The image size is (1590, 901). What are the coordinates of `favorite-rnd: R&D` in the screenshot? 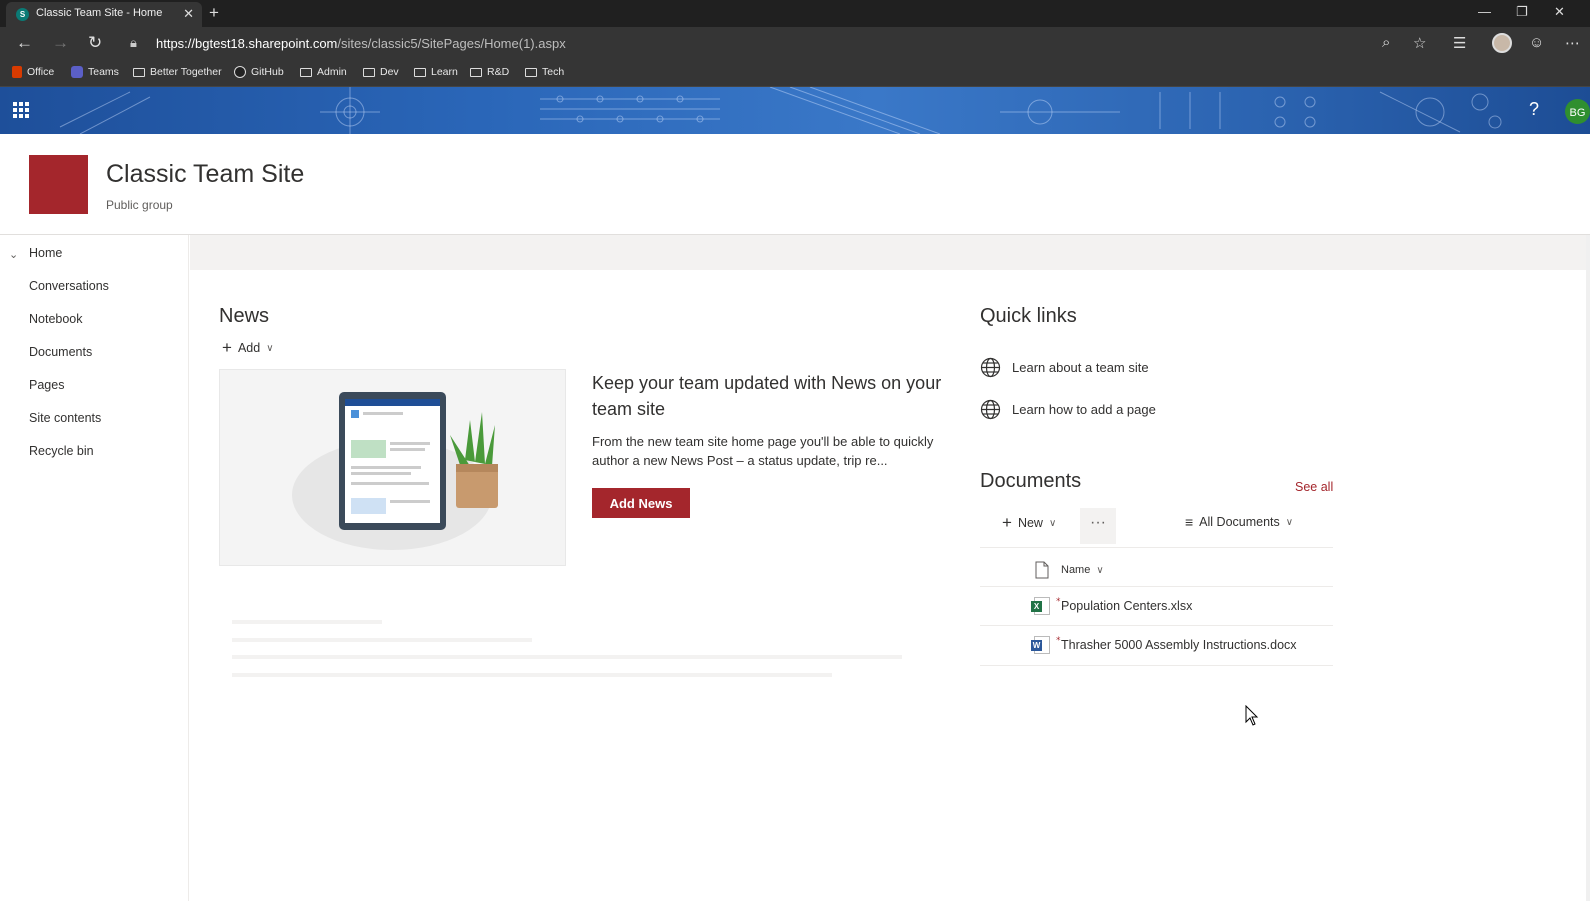 It's located at (489, 72).